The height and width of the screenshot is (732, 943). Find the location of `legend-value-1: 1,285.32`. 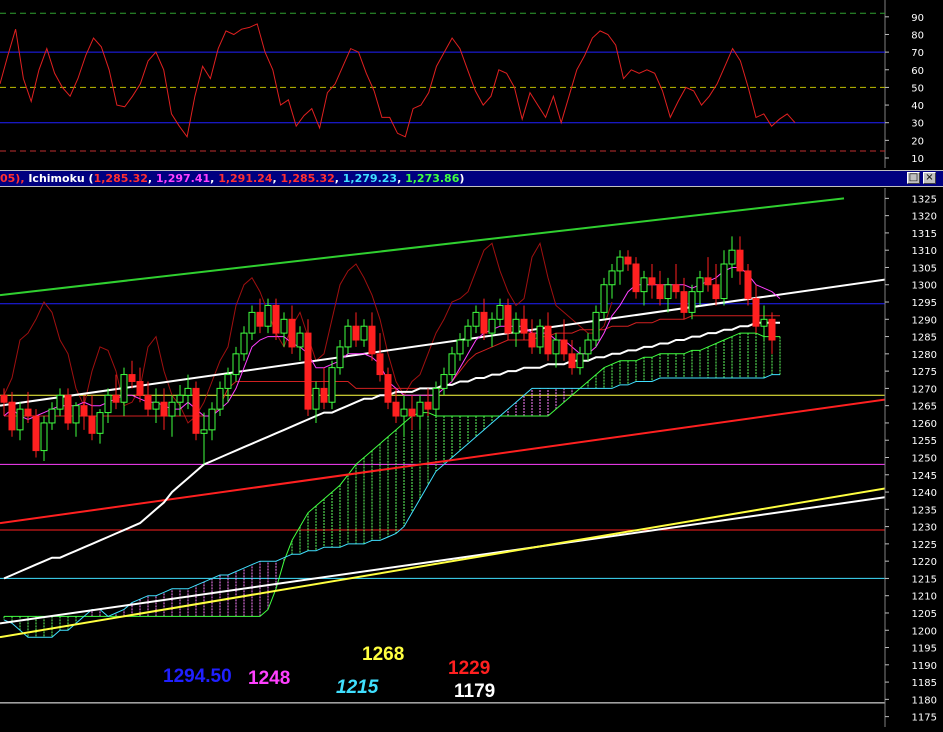

legend-value-1: 1,285.32 is located at coordinates (120, 178).